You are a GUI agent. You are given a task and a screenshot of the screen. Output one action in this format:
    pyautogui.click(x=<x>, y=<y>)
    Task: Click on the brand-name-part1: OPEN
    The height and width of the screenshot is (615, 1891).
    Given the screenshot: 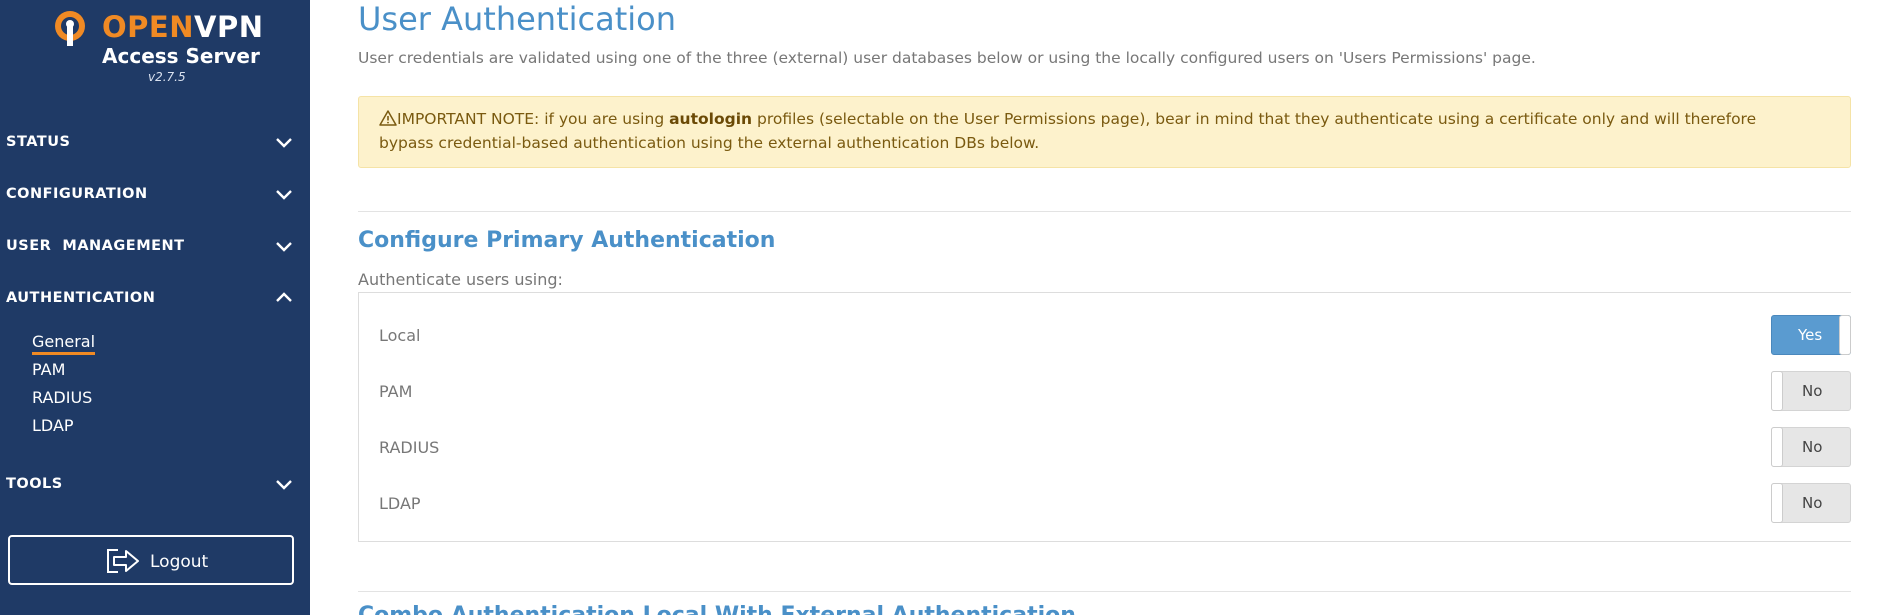 What is the action you would take?
    pyautogui.click(x=148, y=27)
    